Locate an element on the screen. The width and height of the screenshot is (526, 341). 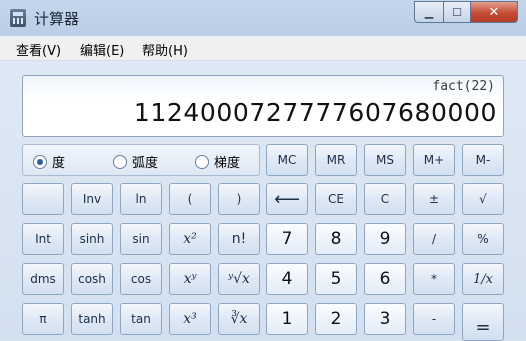
maximize-icon: ☐ is located at coordinates (457, 12).